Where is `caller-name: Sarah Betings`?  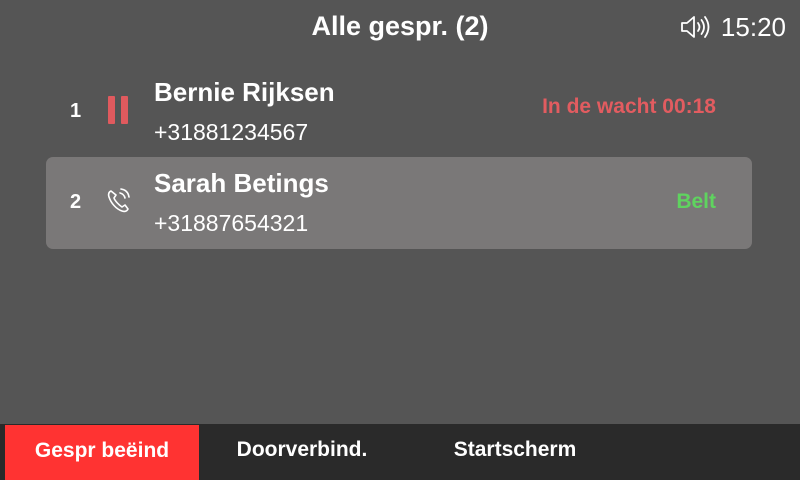 caller-name: Sarah Betings is located at coordinates (241, 183).